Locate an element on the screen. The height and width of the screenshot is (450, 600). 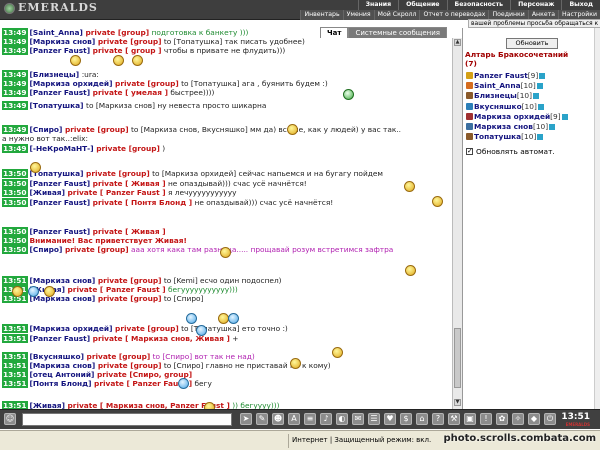
online-user-item: Маркиза орхидей[9] is located at coordinates (517, 117).